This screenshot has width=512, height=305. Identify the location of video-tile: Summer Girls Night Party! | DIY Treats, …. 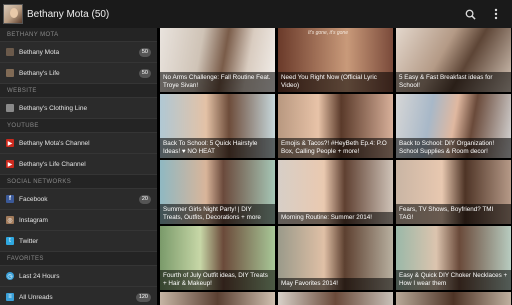
(217, 192).